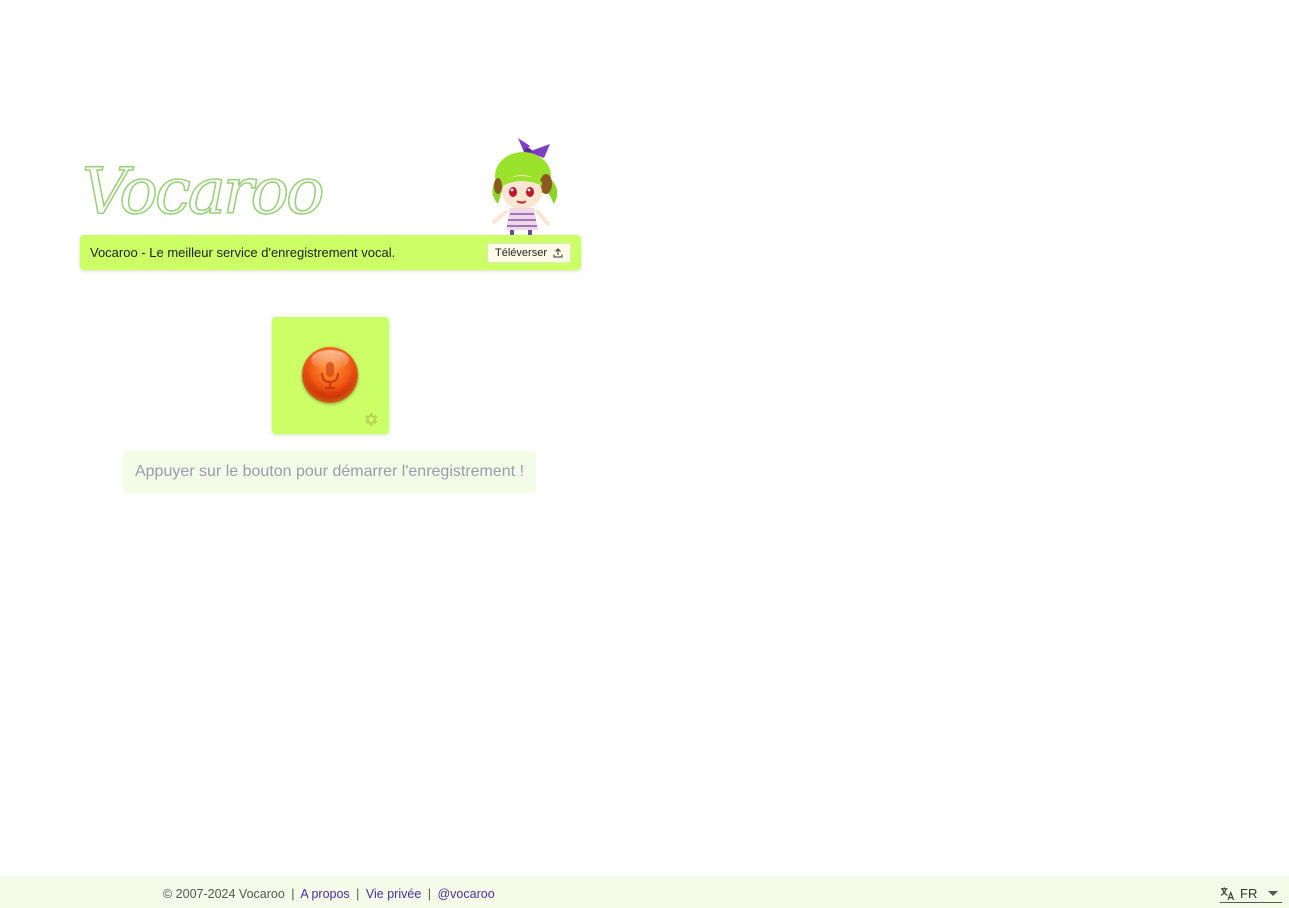  I want to click on copyright-text: © 2007-2024 Vocaroo, so click(224, 894).